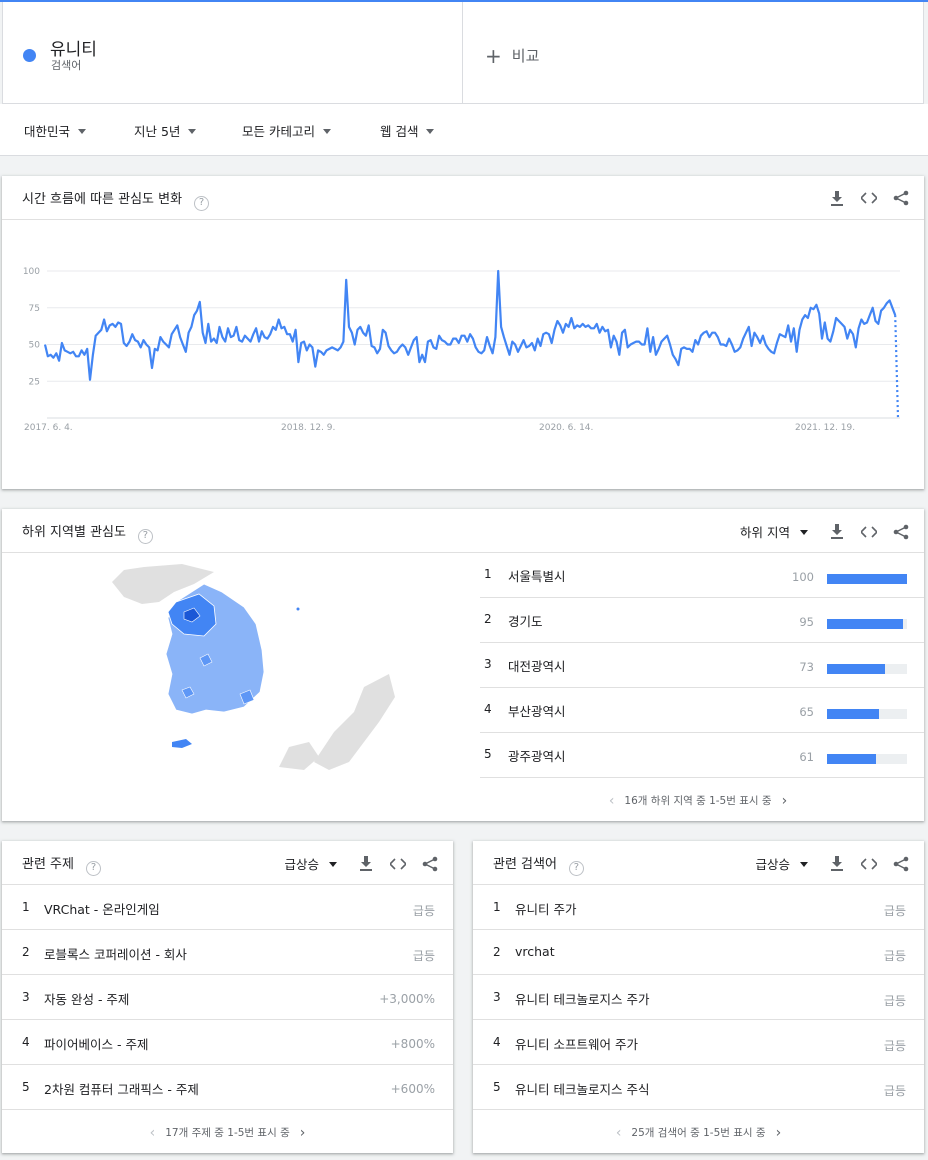  Describe the element at coordinates (227, 1131) in the screenshot. I see `topics-pager: ‹ 17개 주제 중 1-5번 표시 중 ›` at that location.